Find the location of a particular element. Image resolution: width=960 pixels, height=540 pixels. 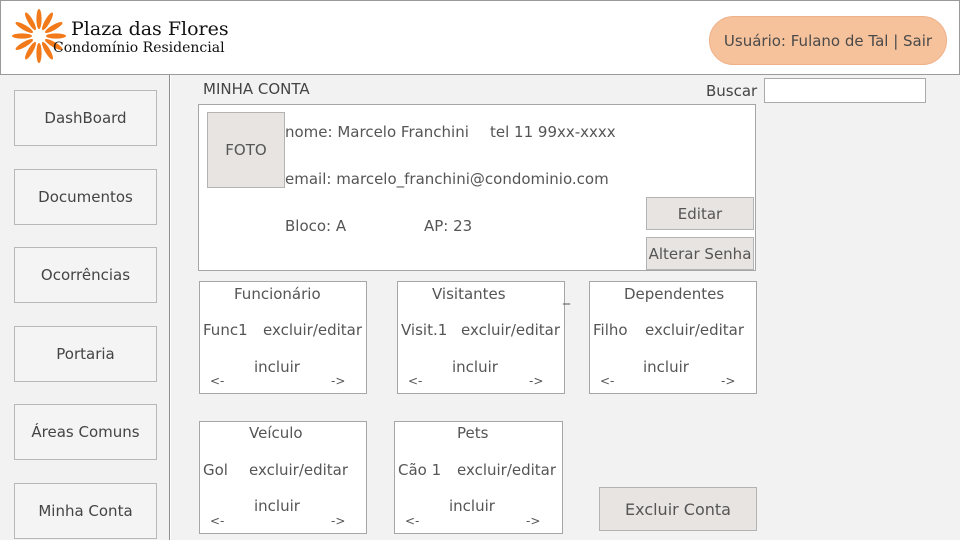

sidebar-item-dashboard: DashBoard is located at coordinates (85, 118).